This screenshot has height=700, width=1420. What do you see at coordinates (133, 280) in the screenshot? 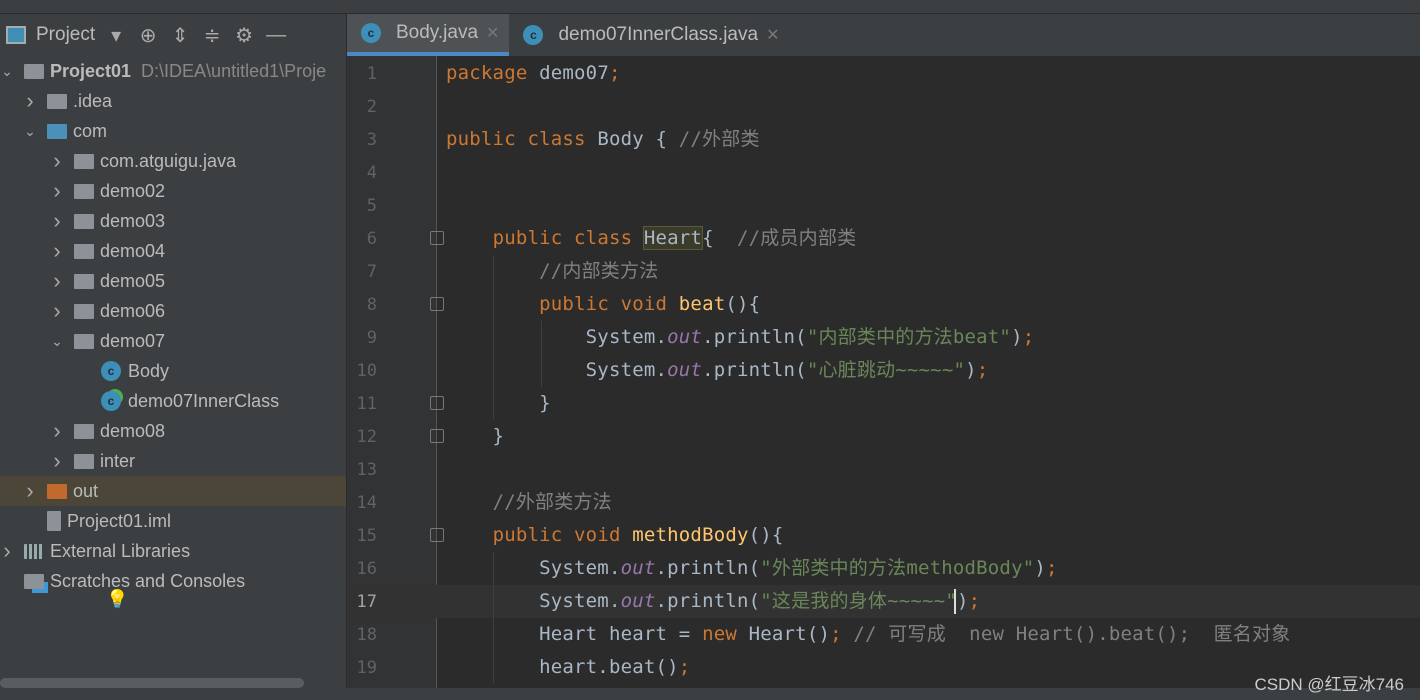
I see `tree-item-label: demo05` at bounding box center [133, 280].